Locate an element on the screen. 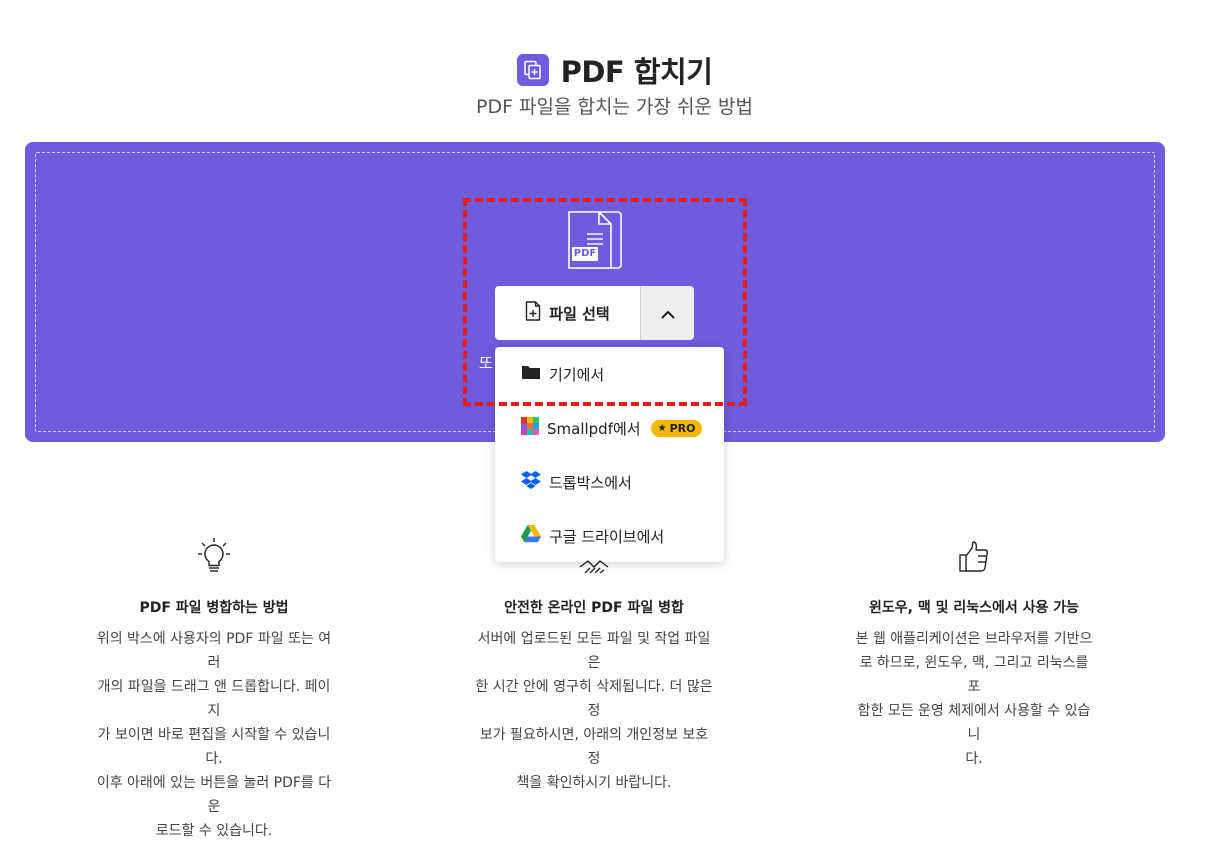 The image size is (1229, 843). file-add-icon is located at coordinates (533, 313).